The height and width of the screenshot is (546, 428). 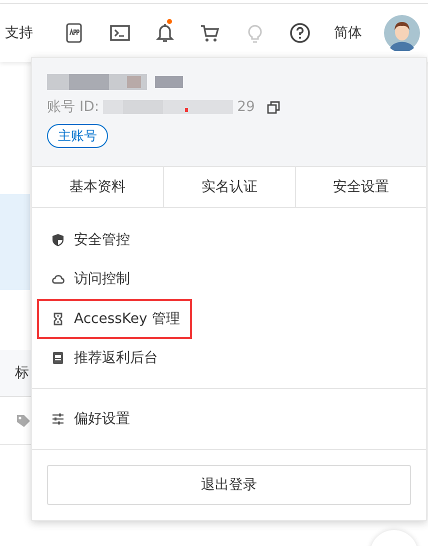 What do you see at coordinates (89, 279) in the screenshot?
I see `menu-item: 访问控制` at bounding box center [89, 279].